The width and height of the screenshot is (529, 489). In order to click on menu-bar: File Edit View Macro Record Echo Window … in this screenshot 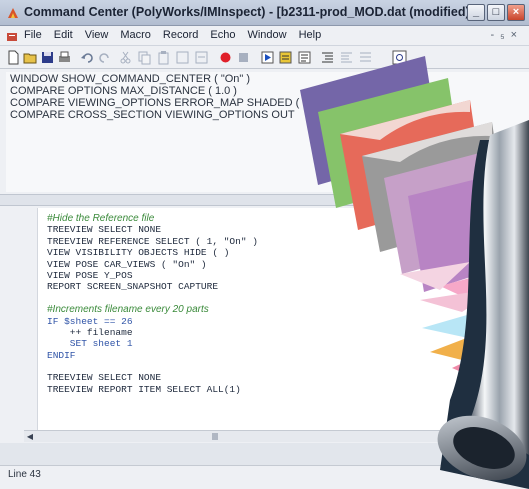, I will do `click(264, 36)`.